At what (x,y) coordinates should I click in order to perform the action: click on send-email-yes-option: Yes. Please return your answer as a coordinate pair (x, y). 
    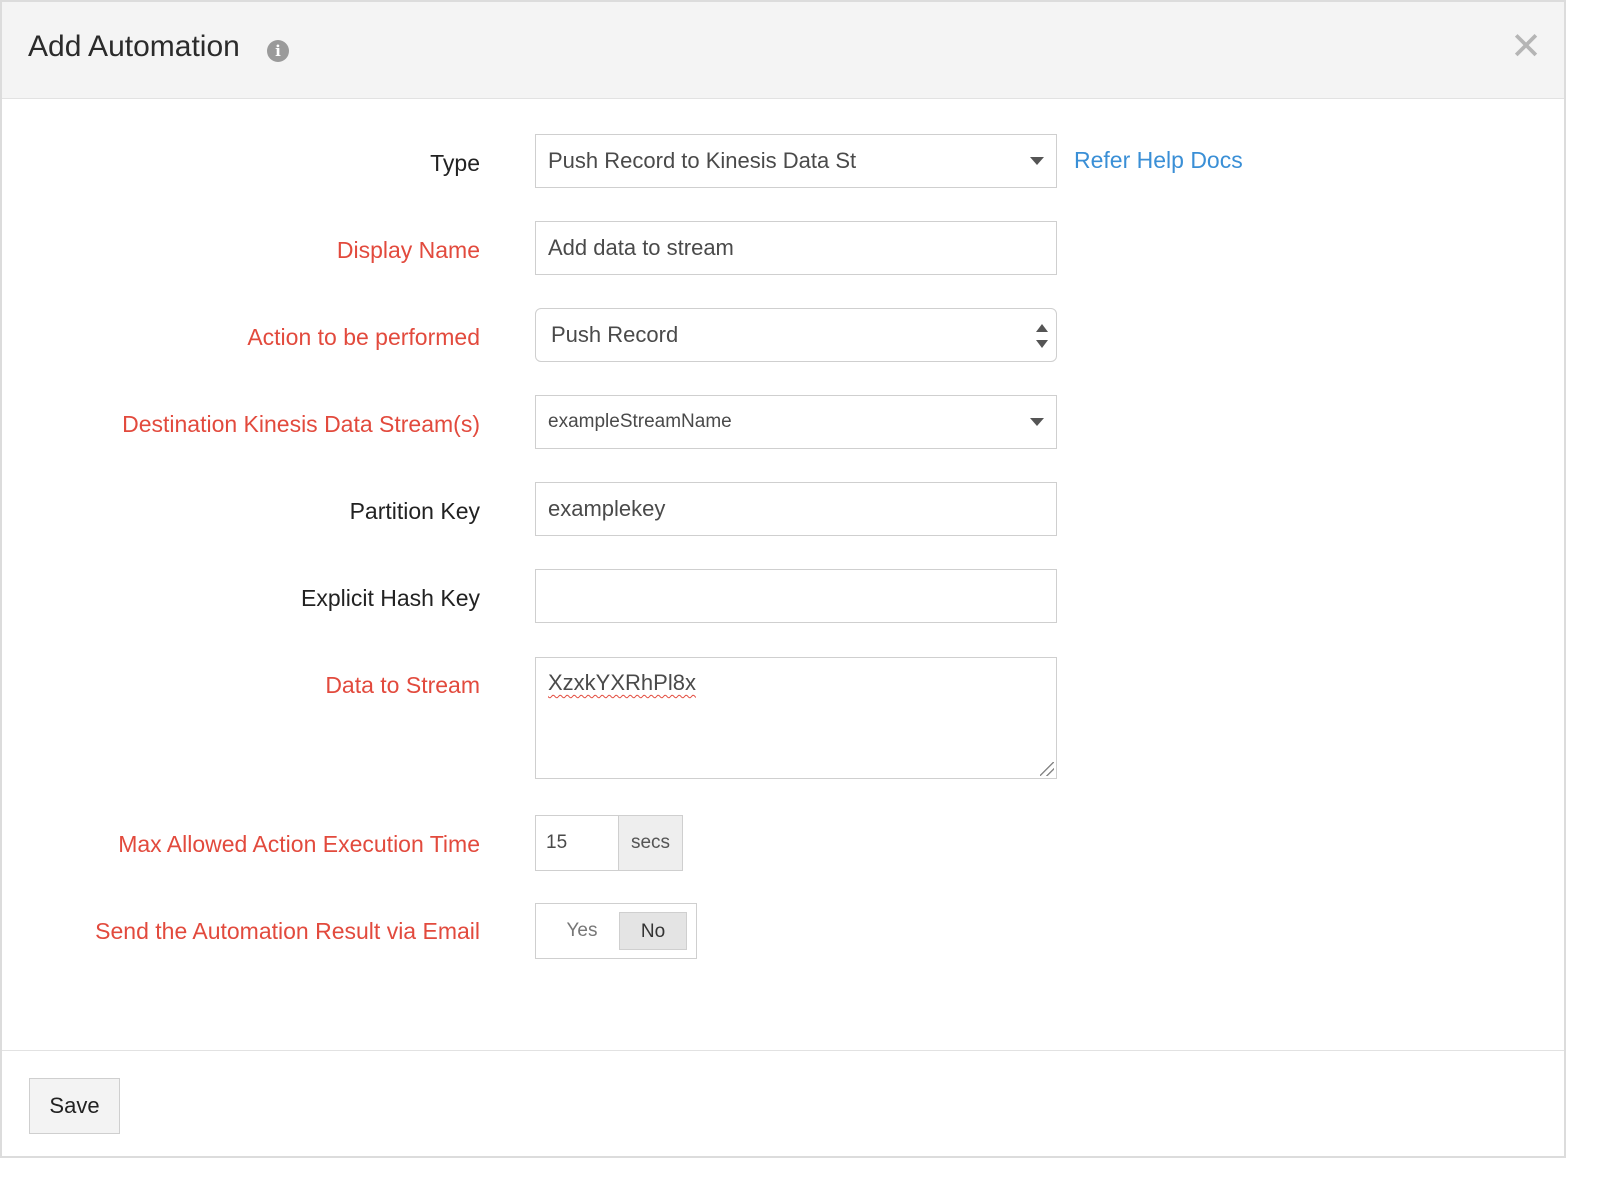
    Looking at the image, I should click on (582, 931).